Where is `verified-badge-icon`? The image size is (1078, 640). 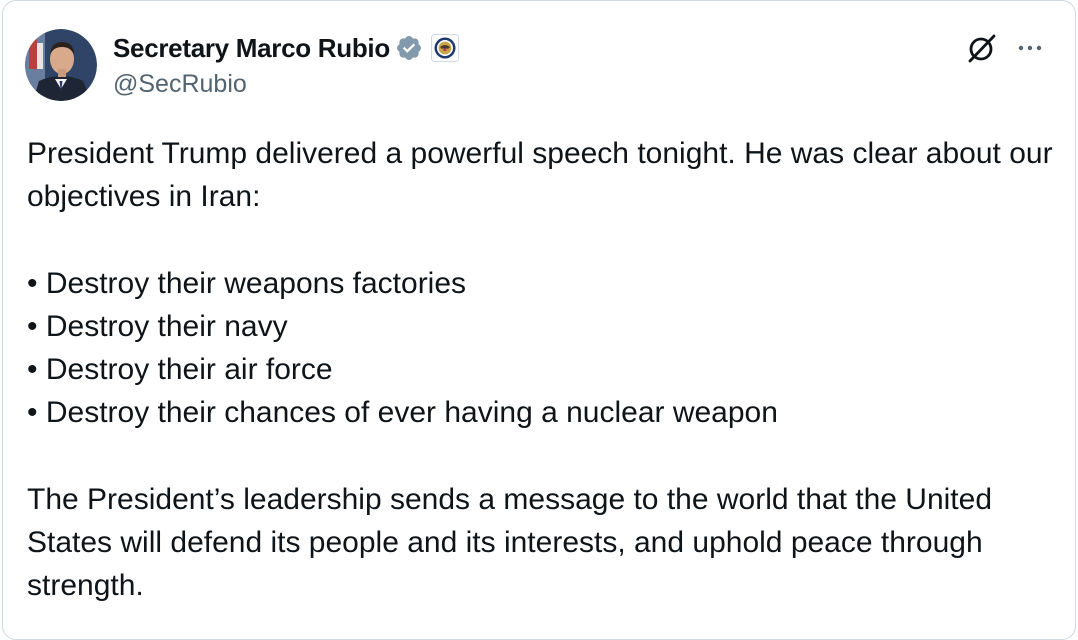 verified-badge-icon is located at coordinates (409, 48).